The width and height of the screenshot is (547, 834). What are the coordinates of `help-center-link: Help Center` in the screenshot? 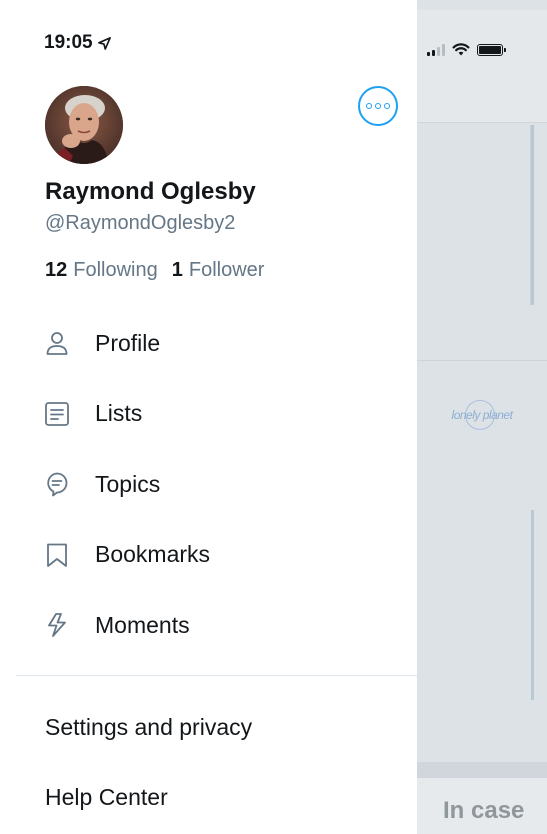 It's located at (106, 797).